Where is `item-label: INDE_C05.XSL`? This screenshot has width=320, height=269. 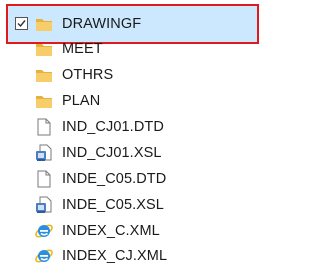 item-label: INDE_C05.XSL is located at coordinates (113, 205).